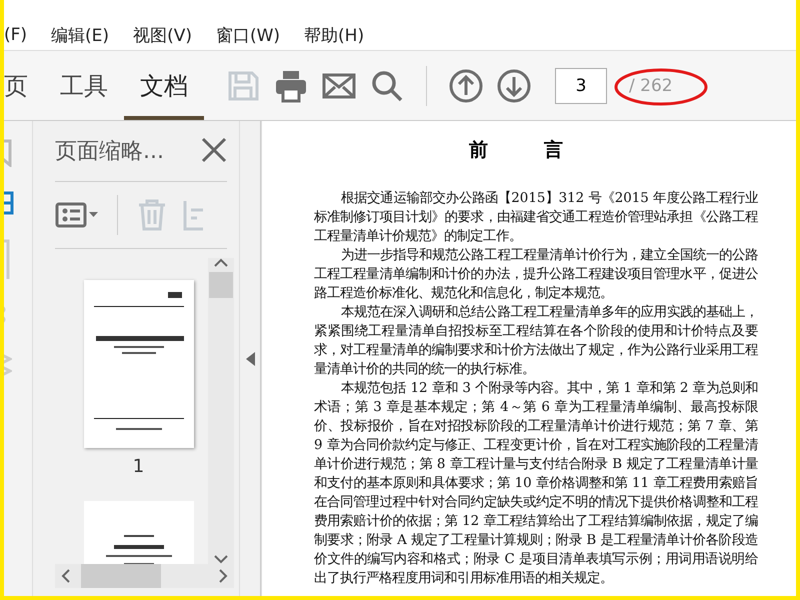 Image resolution: width=800 pixels, height=600 pixels. Describe the element at coordinates (80, 35) in the screenshot. I see `menu-item: 编辑(E)` at that location.